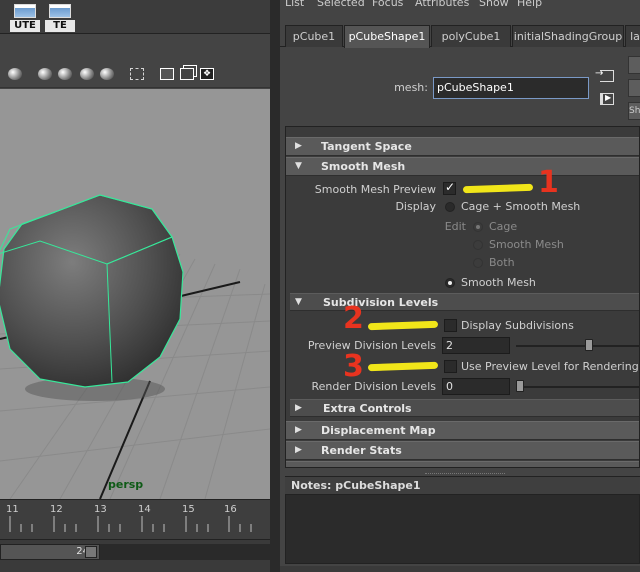 The width and height of the screenshot is (640, 572). What do you see at coordinates (464, 408) in the screenshot?
I see `section-extra-controls: ▶ Extra Controls` at bounding box center [464, 408].